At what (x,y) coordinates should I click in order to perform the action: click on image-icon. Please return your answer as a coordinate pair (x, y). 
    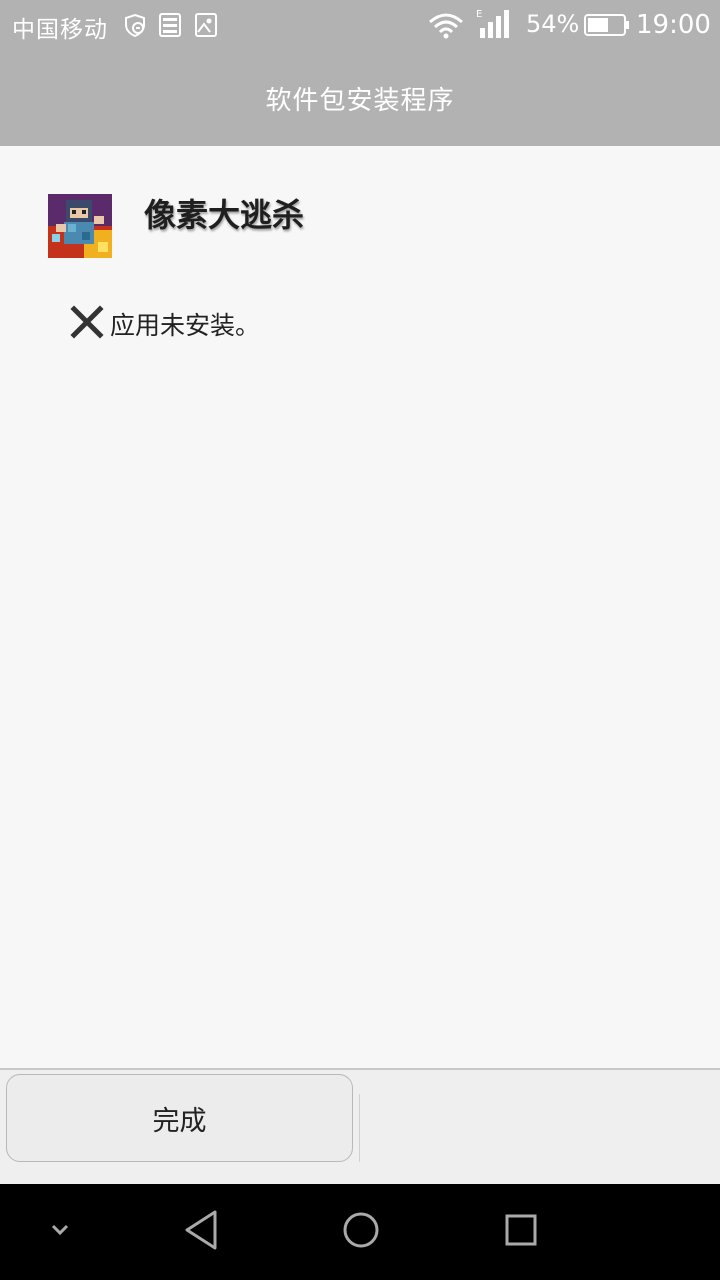
    Looking at the image, I should click on (206, 27).